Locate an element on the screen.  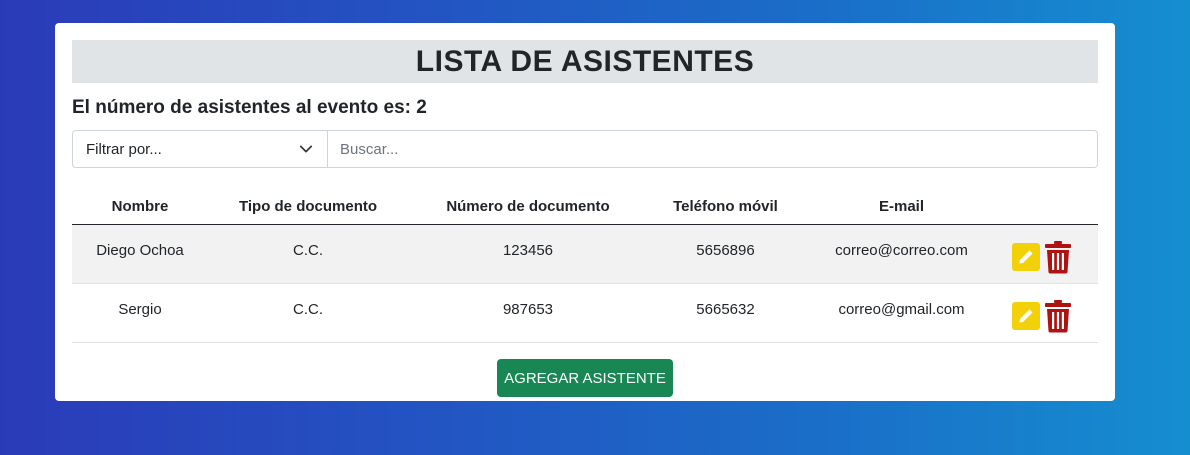
column-header-telefono: Teléfono móvil is located at coordinates (725, 206).